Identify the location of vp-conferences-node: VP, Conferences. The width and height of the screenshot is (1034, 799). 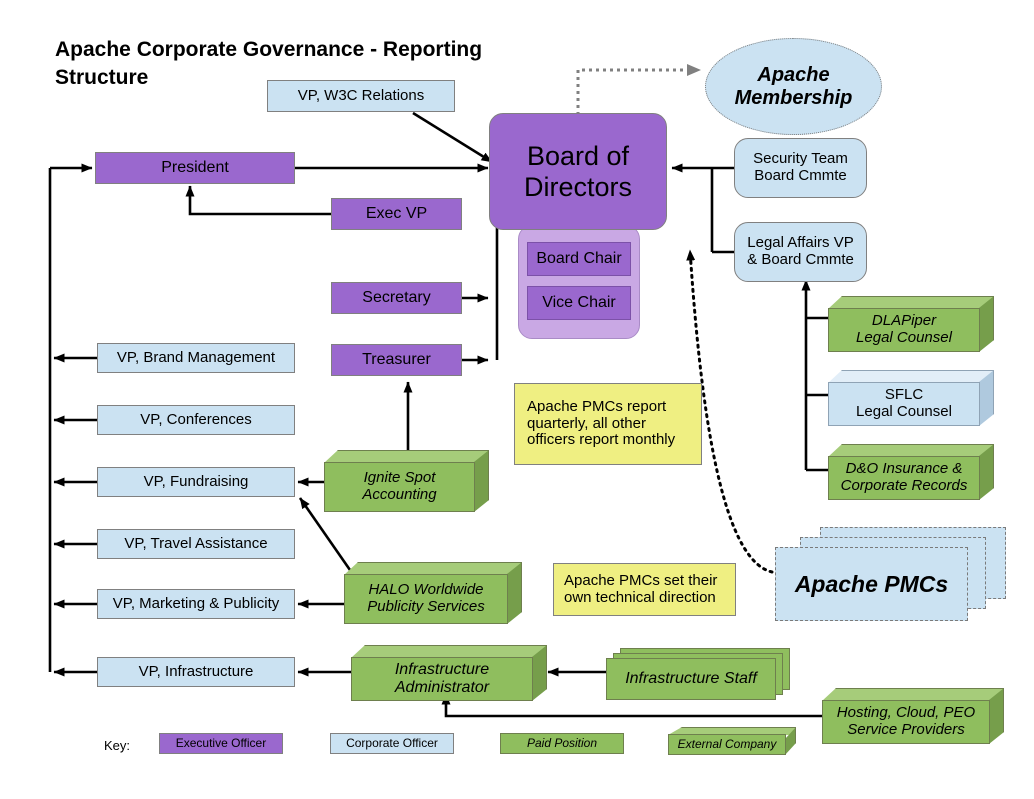
(196, 420).